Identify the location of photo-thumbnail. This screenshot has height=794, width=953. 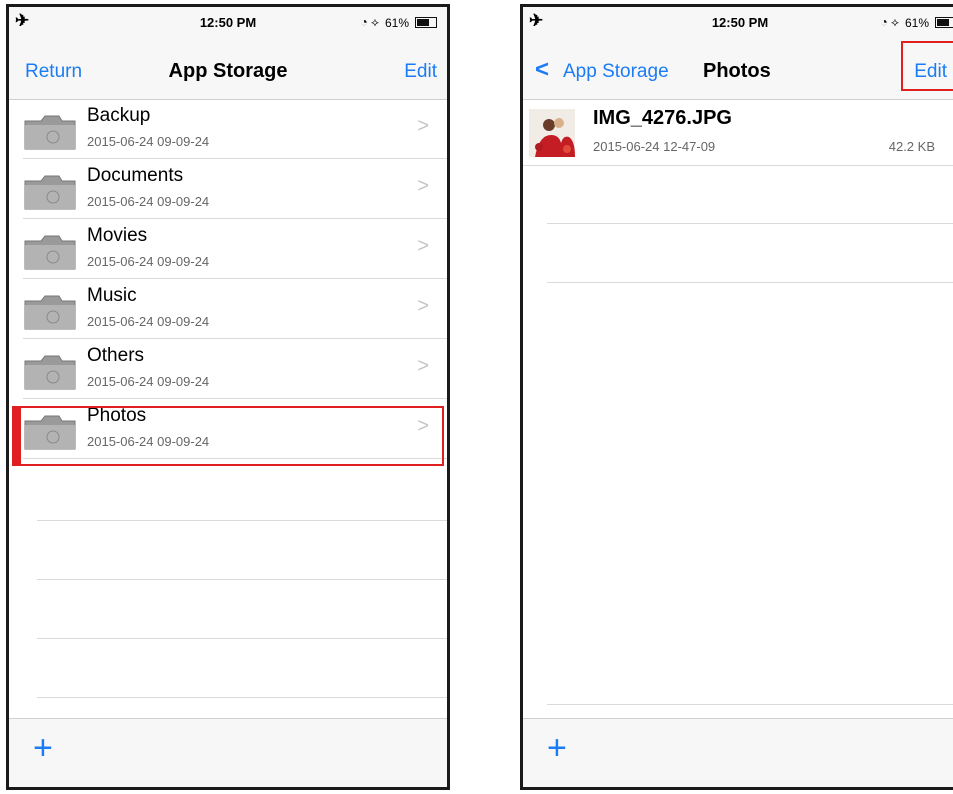
(552, 133).